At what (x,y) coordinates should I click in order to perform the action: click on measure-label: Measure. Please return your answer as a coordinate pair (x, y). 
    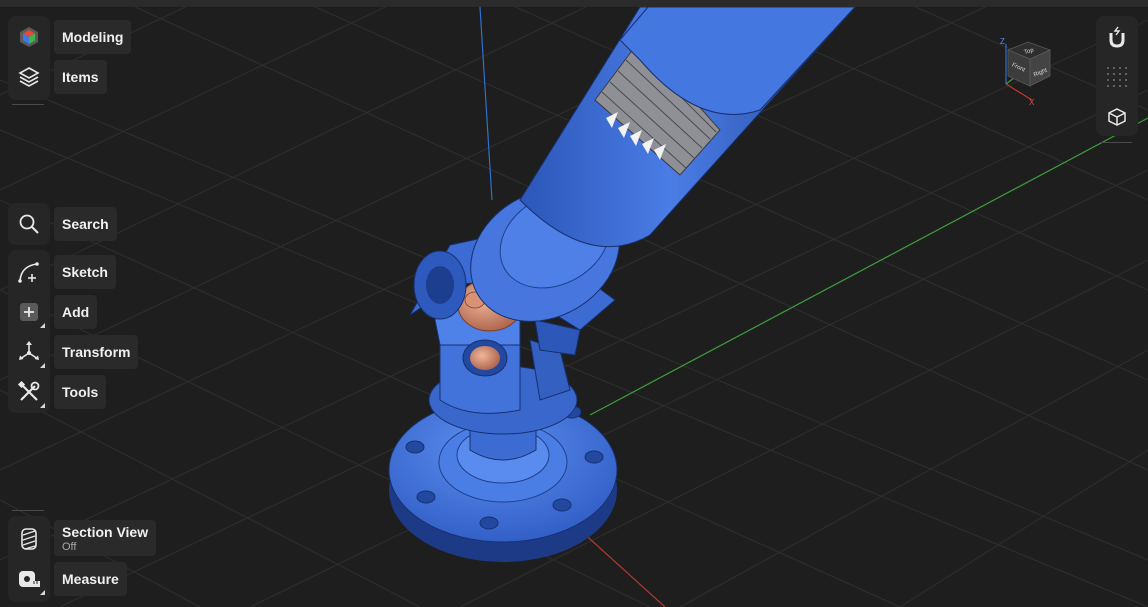
    Looking at the image, I should click on (90, 579).